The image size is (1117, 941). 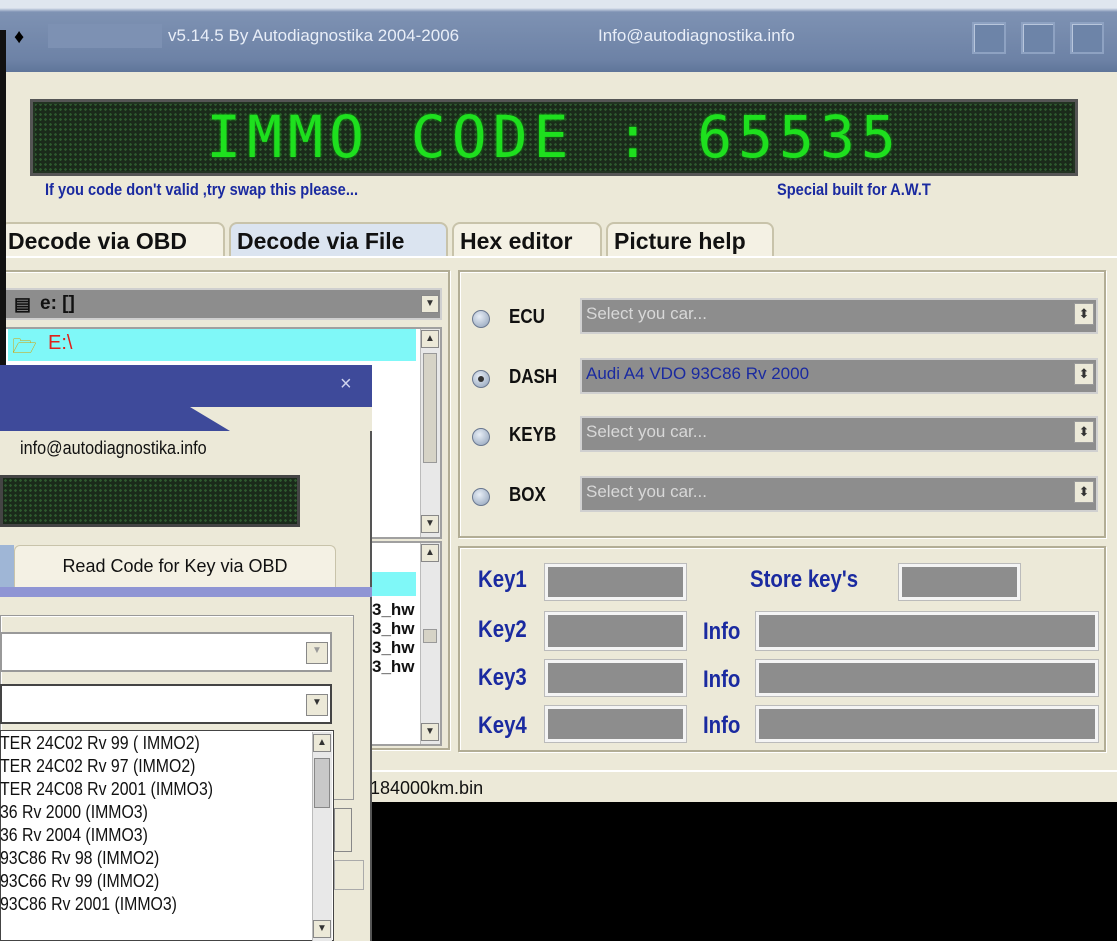 What do you see at coordinates (23, 304) in the screenshot?
I see `drive-icon: ▤` at bounding box center [23, 304].